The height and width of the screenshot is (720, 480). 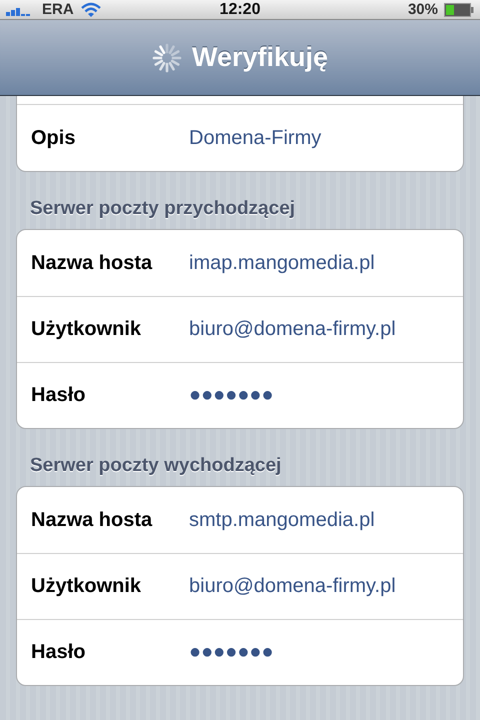 I want to click on settings-row: Nazwa hosta smtp.mangomedia.pl, so click(x=240, y=520).